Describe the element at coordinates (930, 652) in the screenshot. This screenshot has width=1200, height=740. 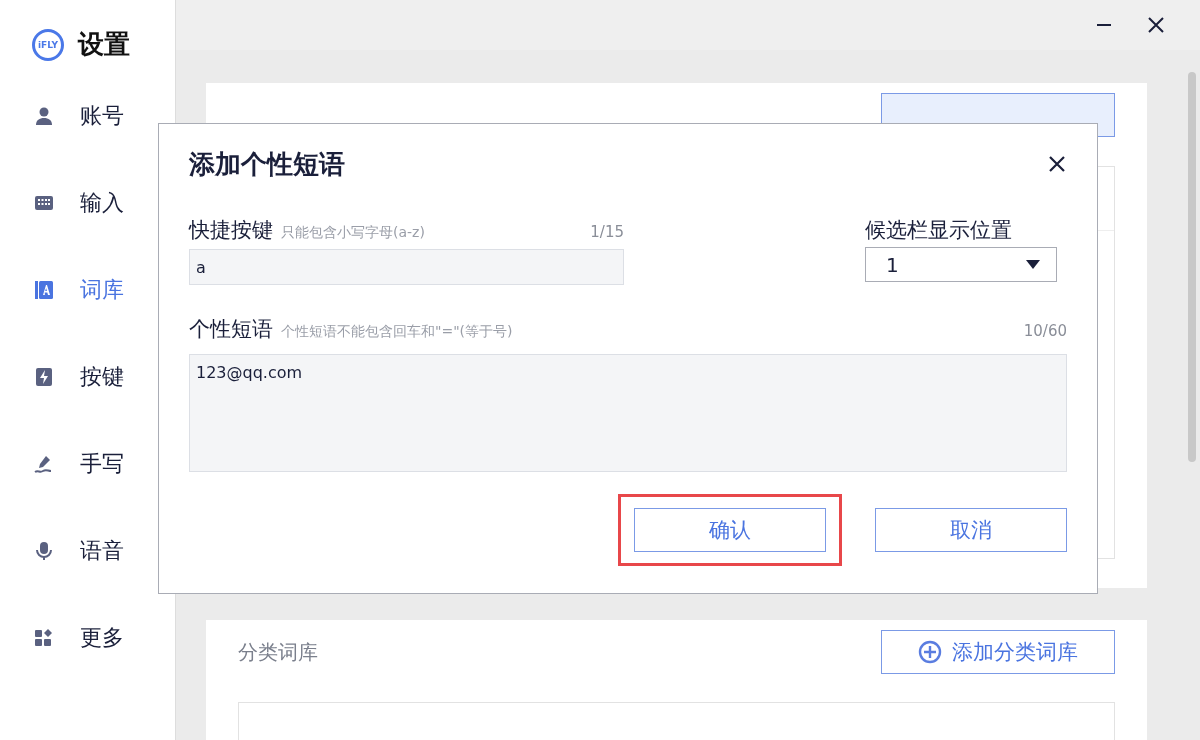
I see `add-icon` at that location.